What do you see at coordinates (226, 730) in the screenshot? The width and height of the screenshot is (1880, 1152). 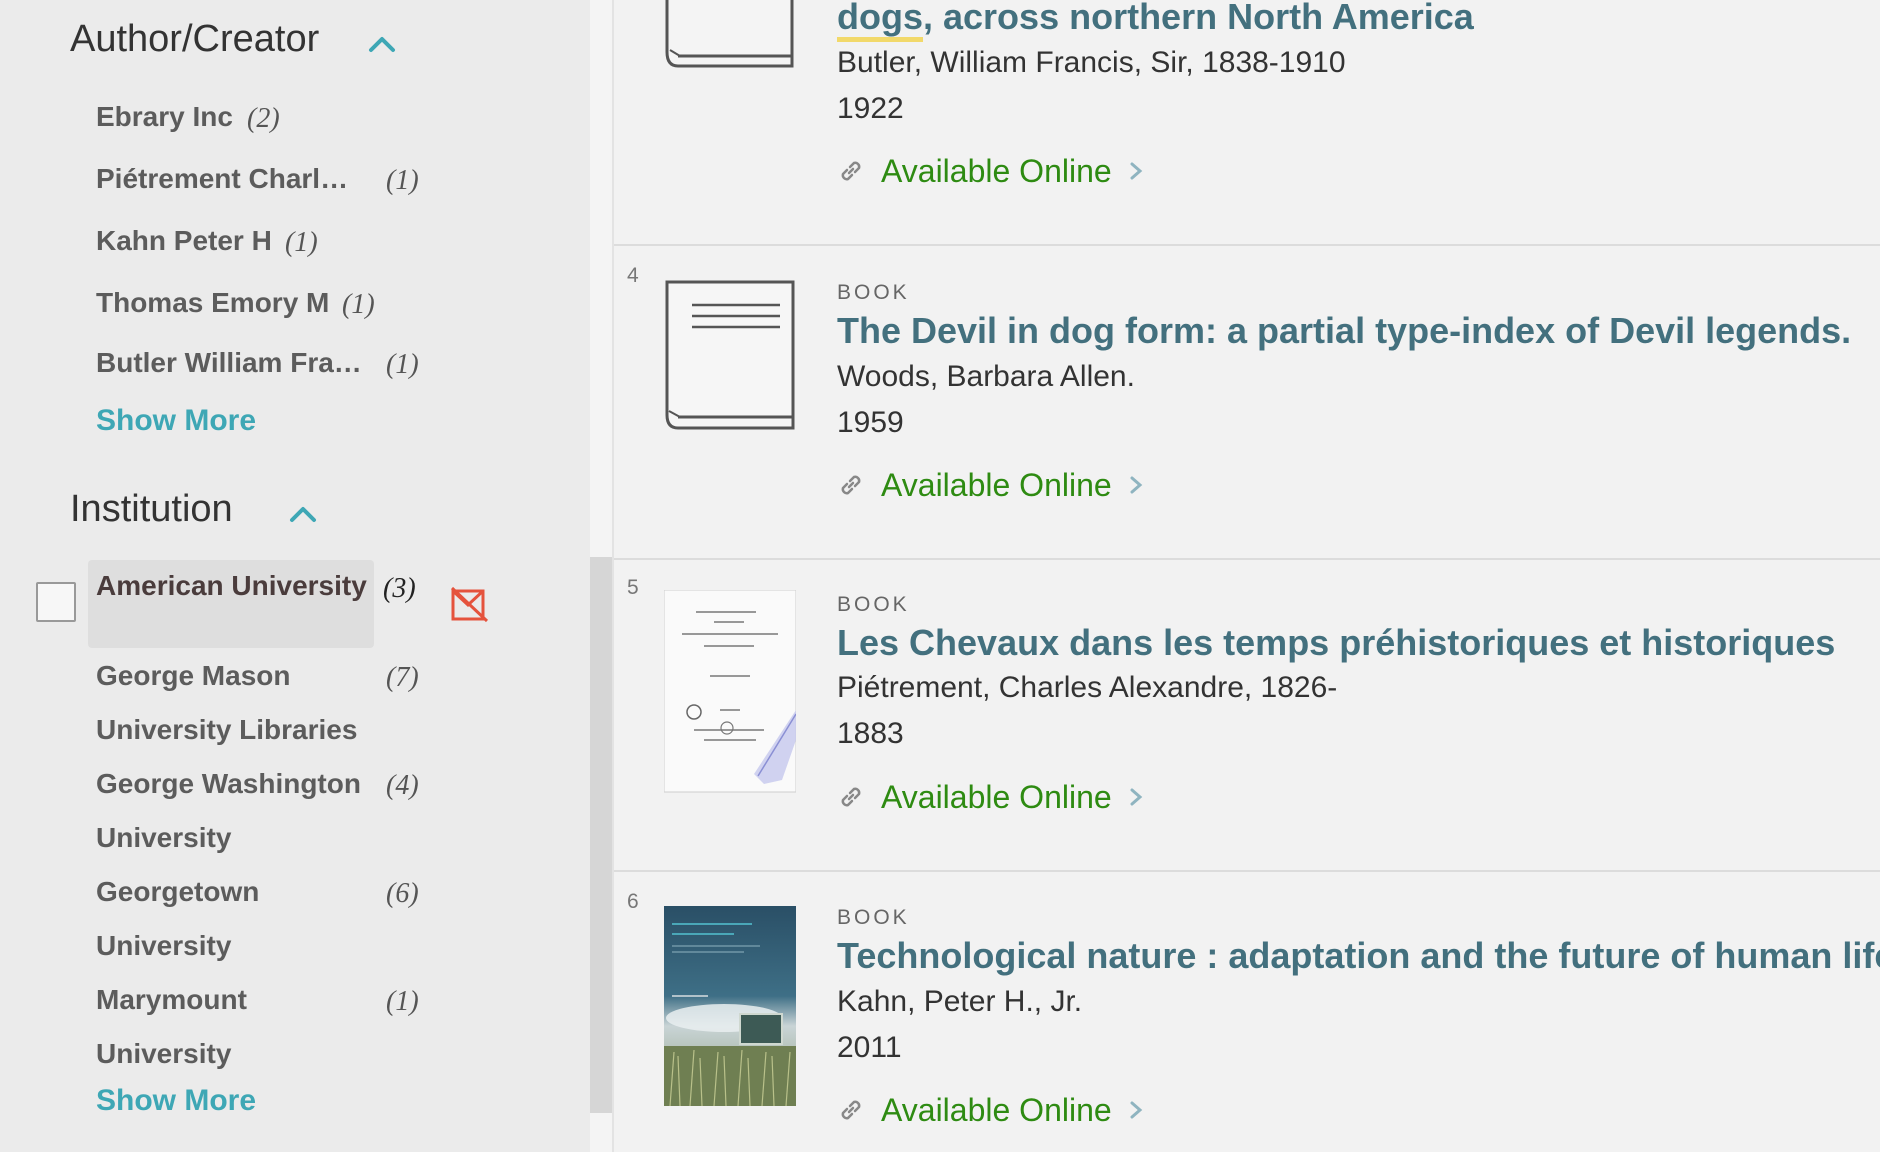 I see `facet-institution-gmu-line2: University Libraries` at bounding box center [226, 730].